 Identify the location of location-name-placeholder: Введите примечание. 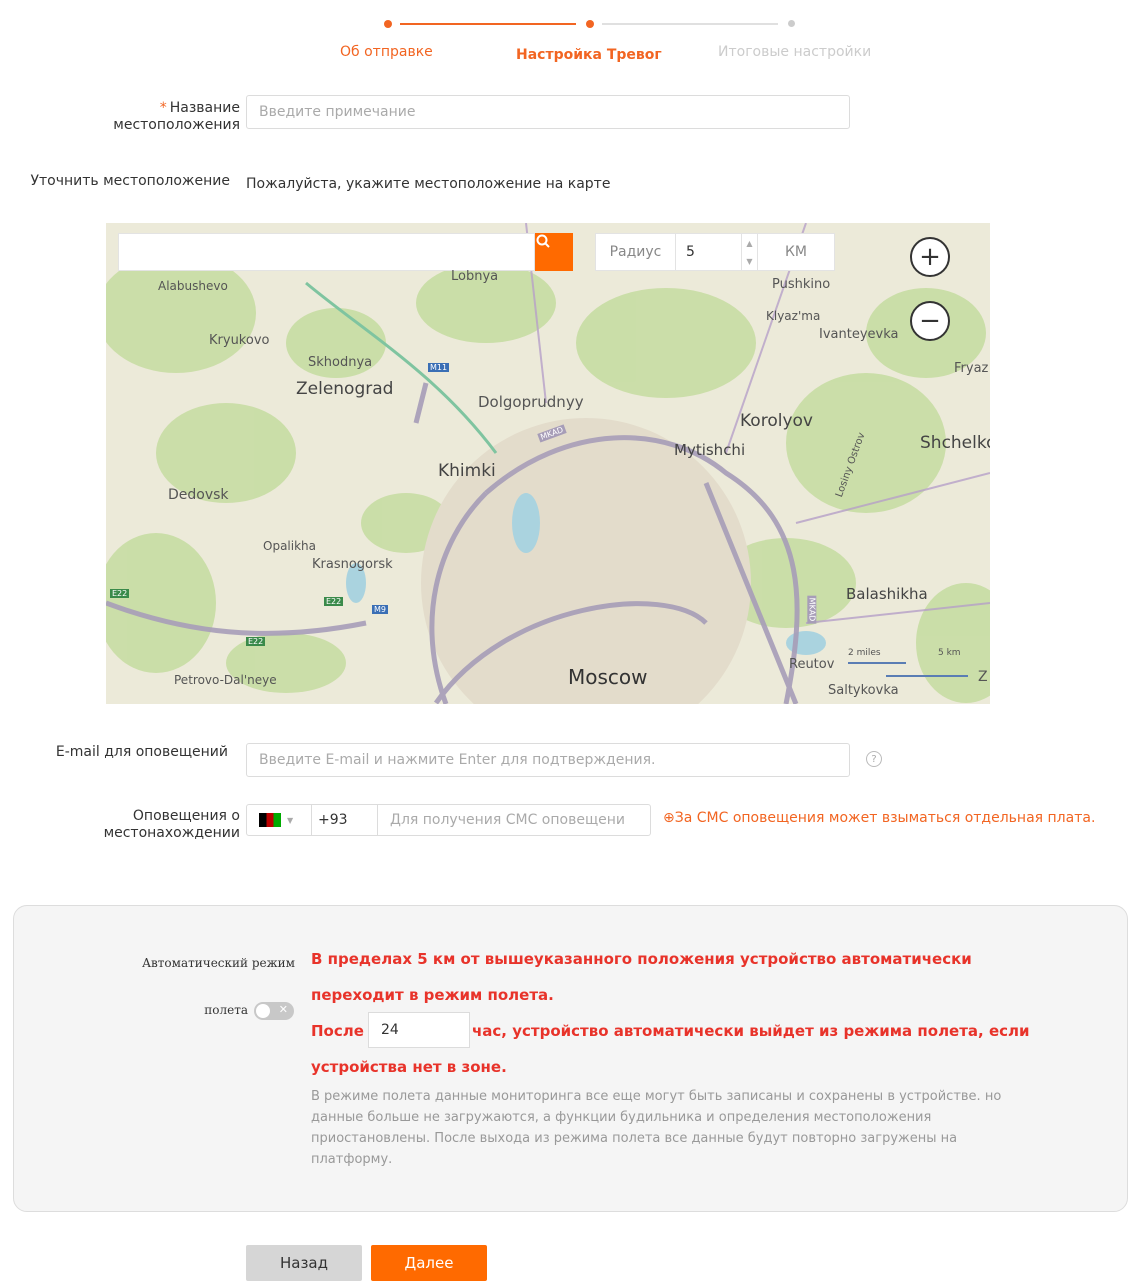
(337, 112).